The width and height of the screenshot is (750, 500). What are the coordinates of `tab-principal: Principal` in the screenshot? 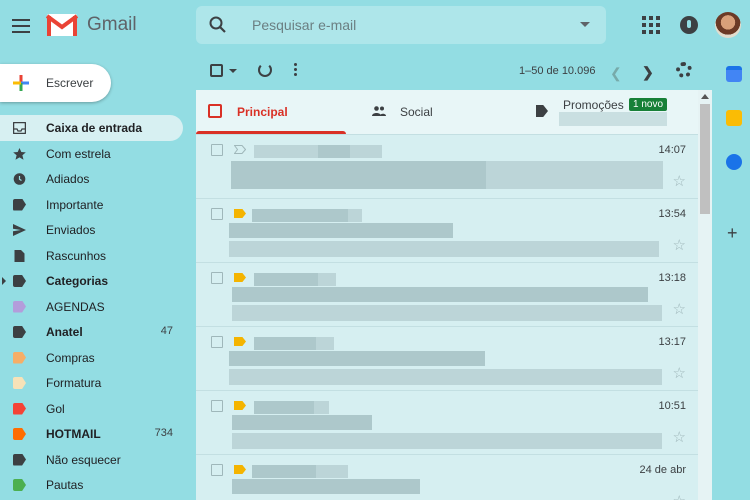 It's located at (273, 112).